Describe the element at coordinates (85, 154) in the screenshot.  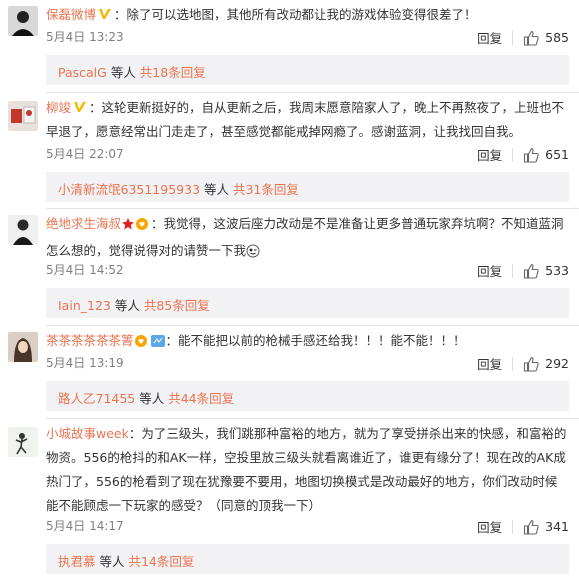
I see `comment-time: 5月4日 22:07` at that location.